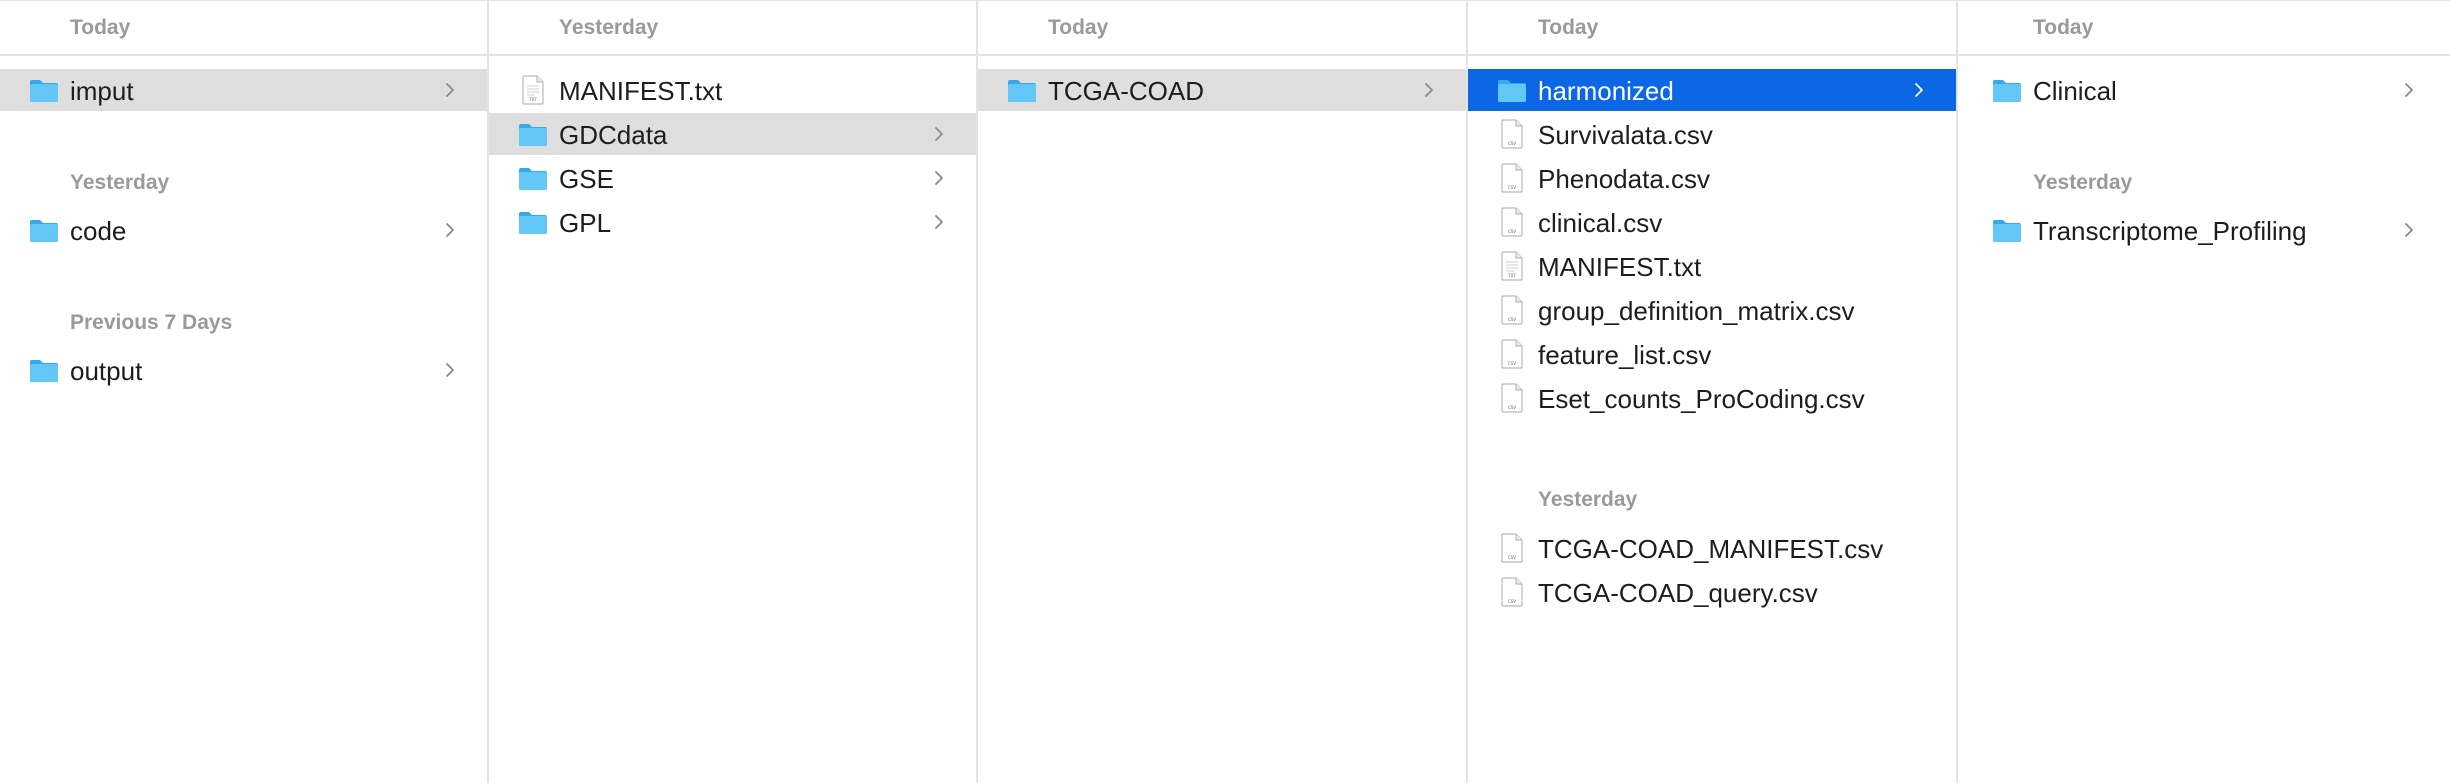 This screenshot has width=2450, height=783. I want to click on row-label: TCGA-COAD, so click(1126, 91).